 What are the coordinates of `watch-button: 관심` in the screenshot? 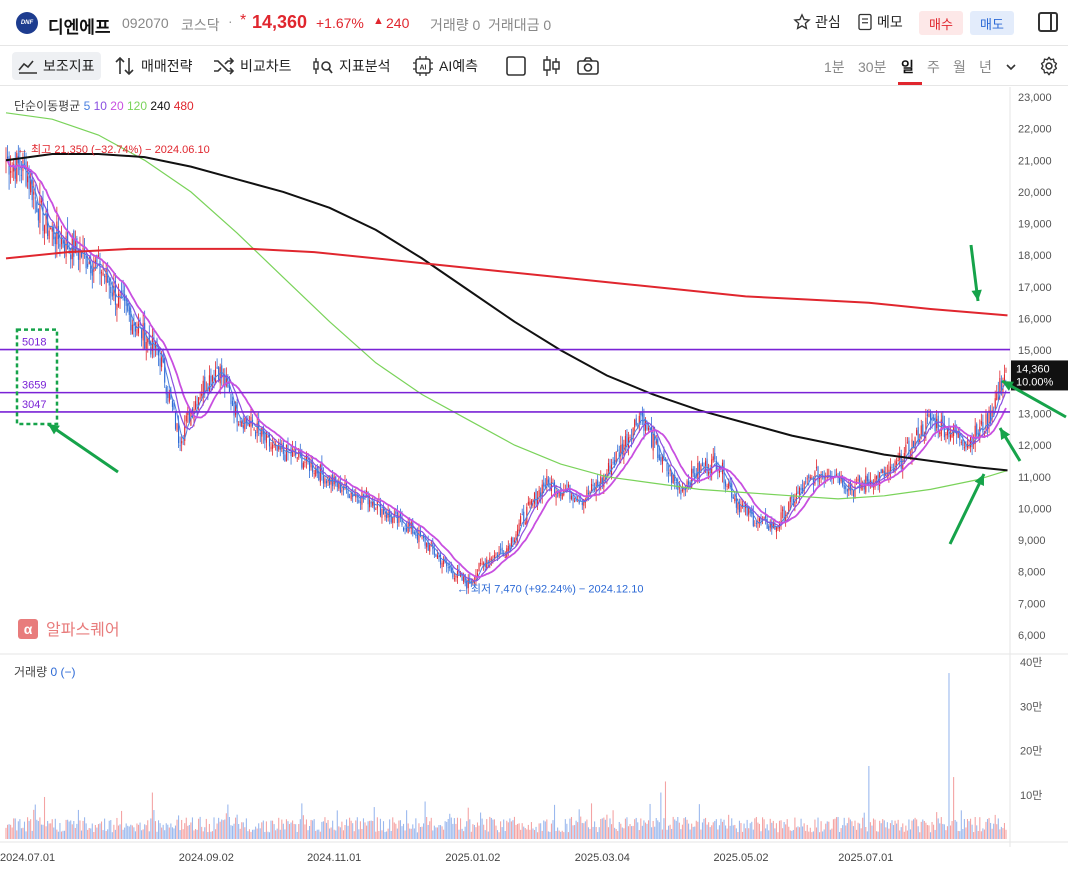 It's located at (817, 22).